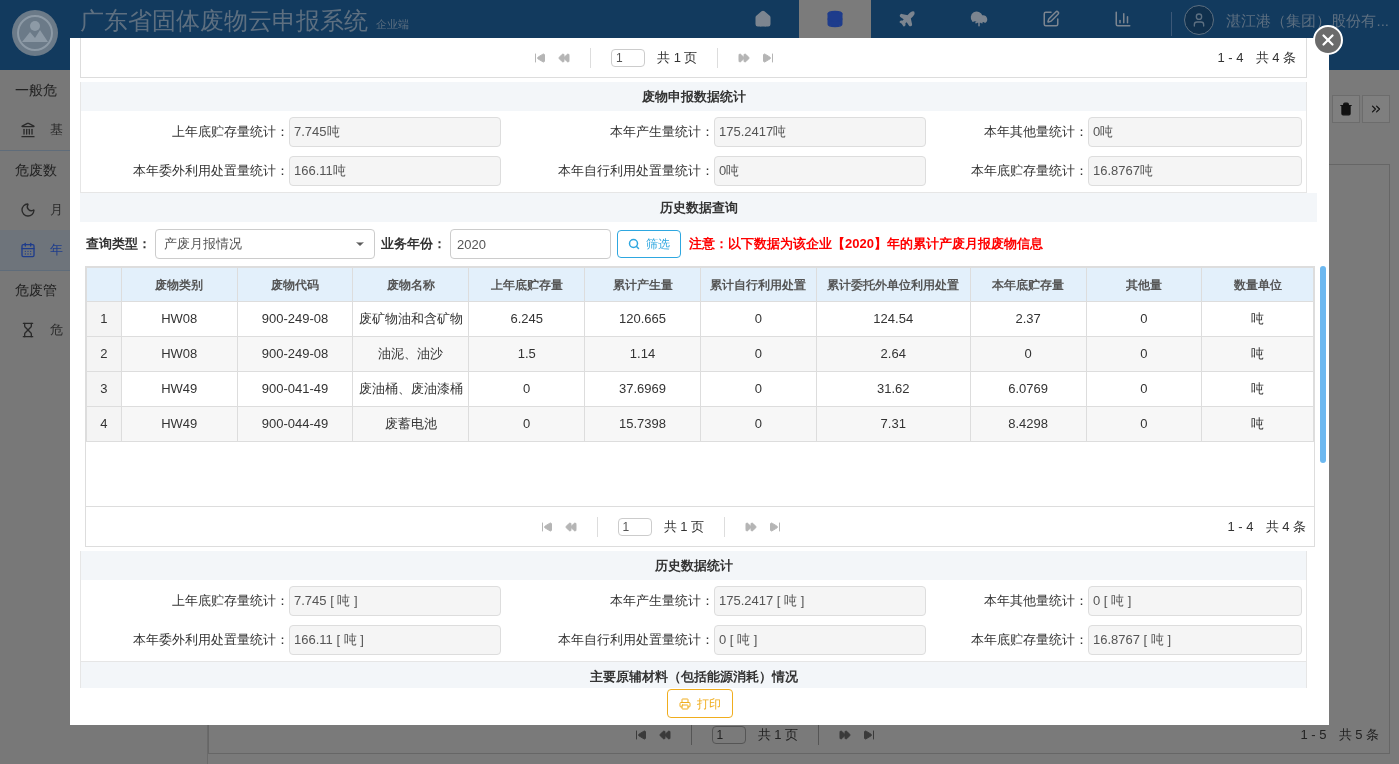 The image size is (1399, 764). What do you see at coordinates (1257, 284) in the screenshot?
I see `column-header: 数量单位` at bounding box center [1257, 284].